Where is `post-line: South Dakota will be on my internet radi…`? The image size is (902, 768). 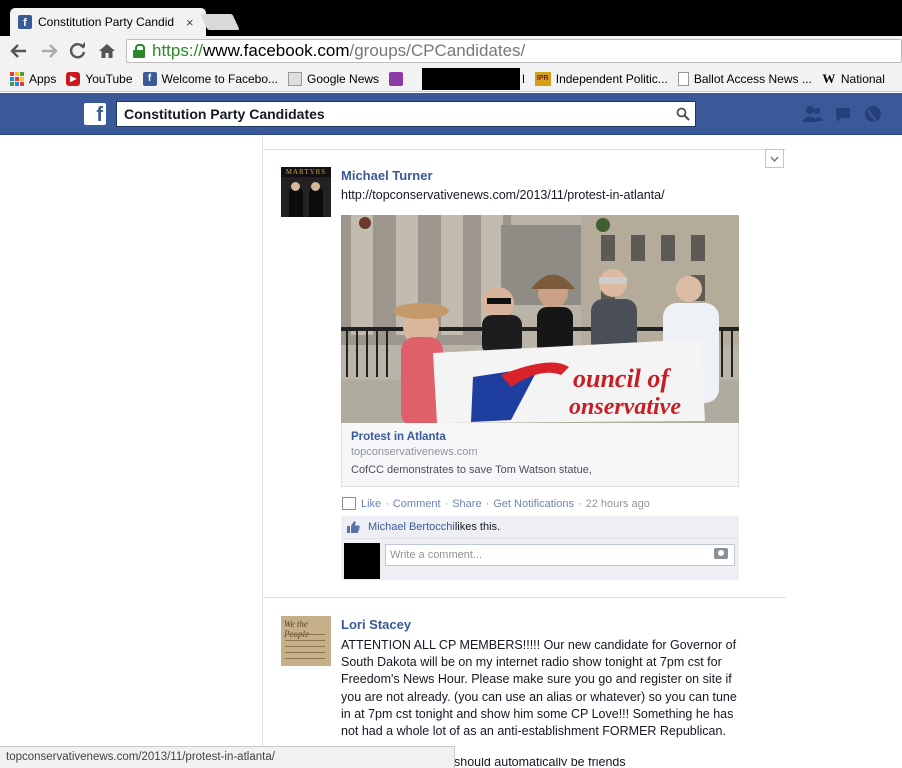
post-line: South Dakota will be on my internet radi… is located at coordinates (531, 662).